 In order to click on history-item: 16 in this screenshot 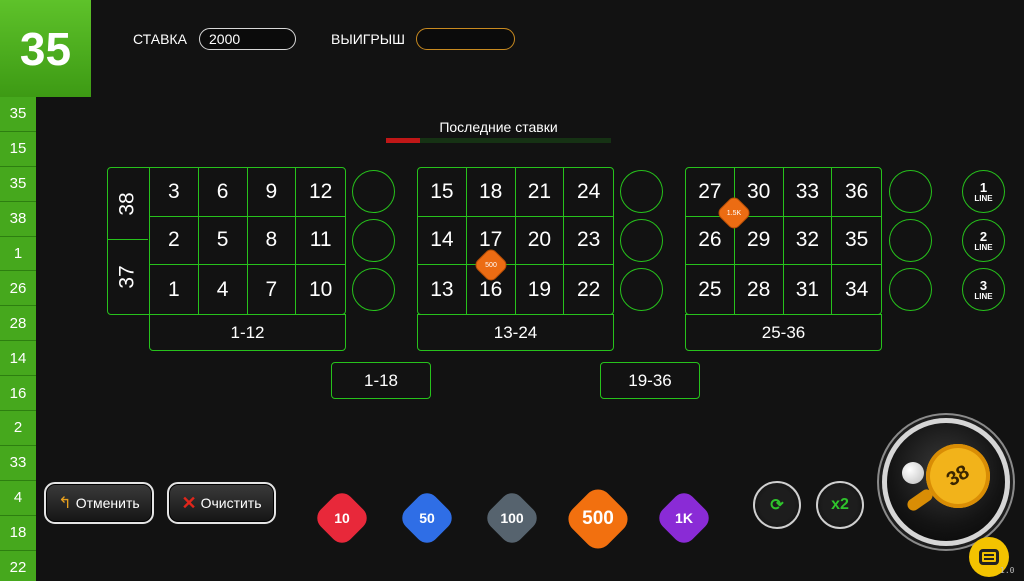, I will do `click(18, 394)`.